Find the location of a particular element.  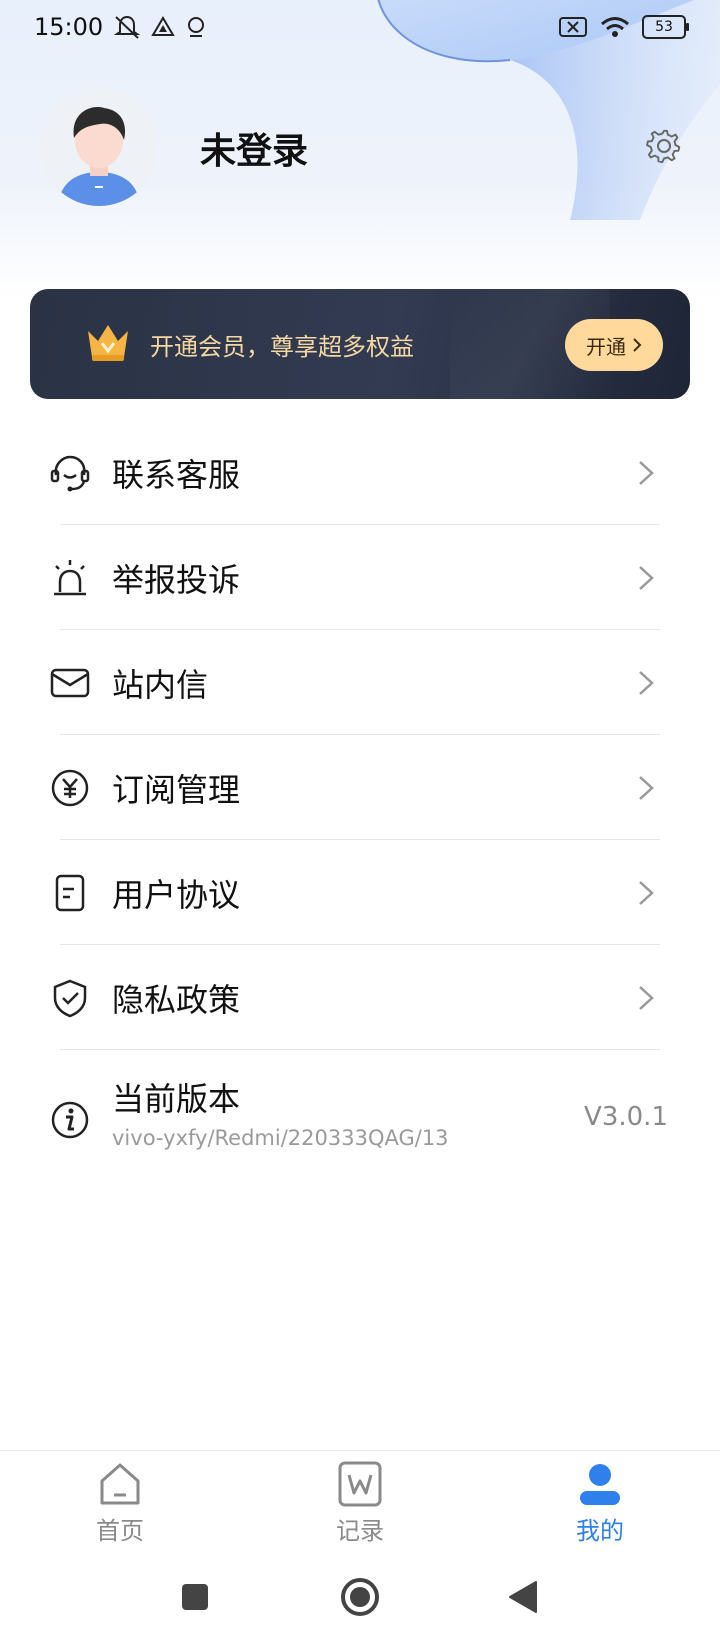

vip-open-button: 开通 is located at coordinates (614, 345).